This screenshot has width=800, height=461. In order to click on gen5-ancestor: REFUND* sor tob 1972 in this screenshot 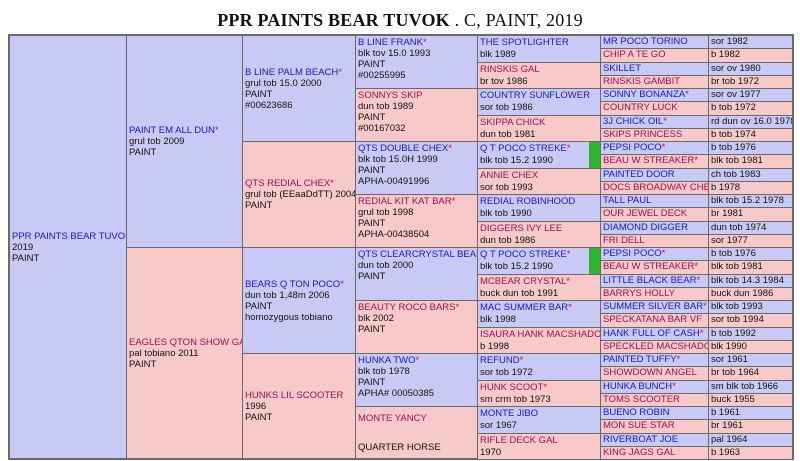, I will do `click(539, 367)`.